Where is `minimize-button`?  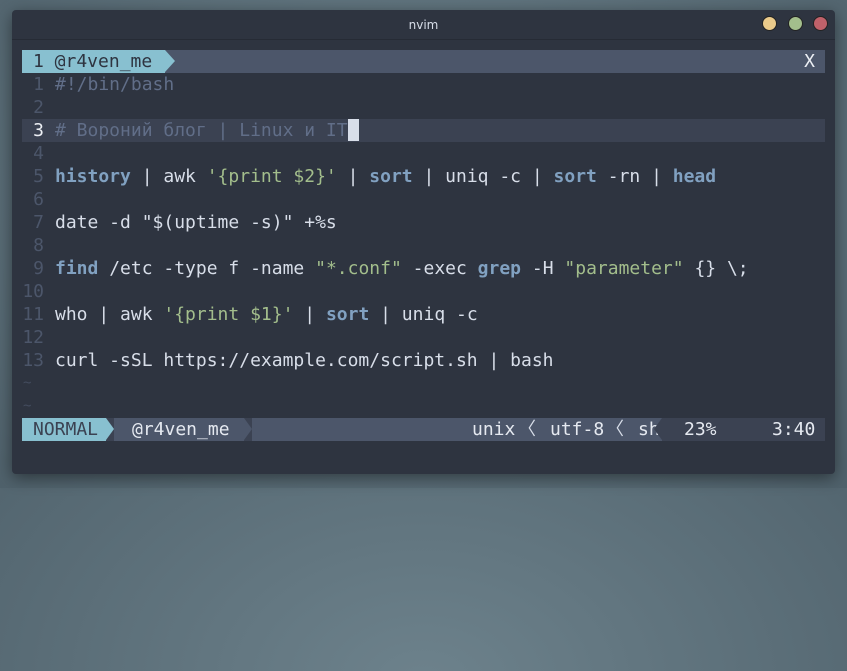
minimize-button is located at coordinates (769, 23).